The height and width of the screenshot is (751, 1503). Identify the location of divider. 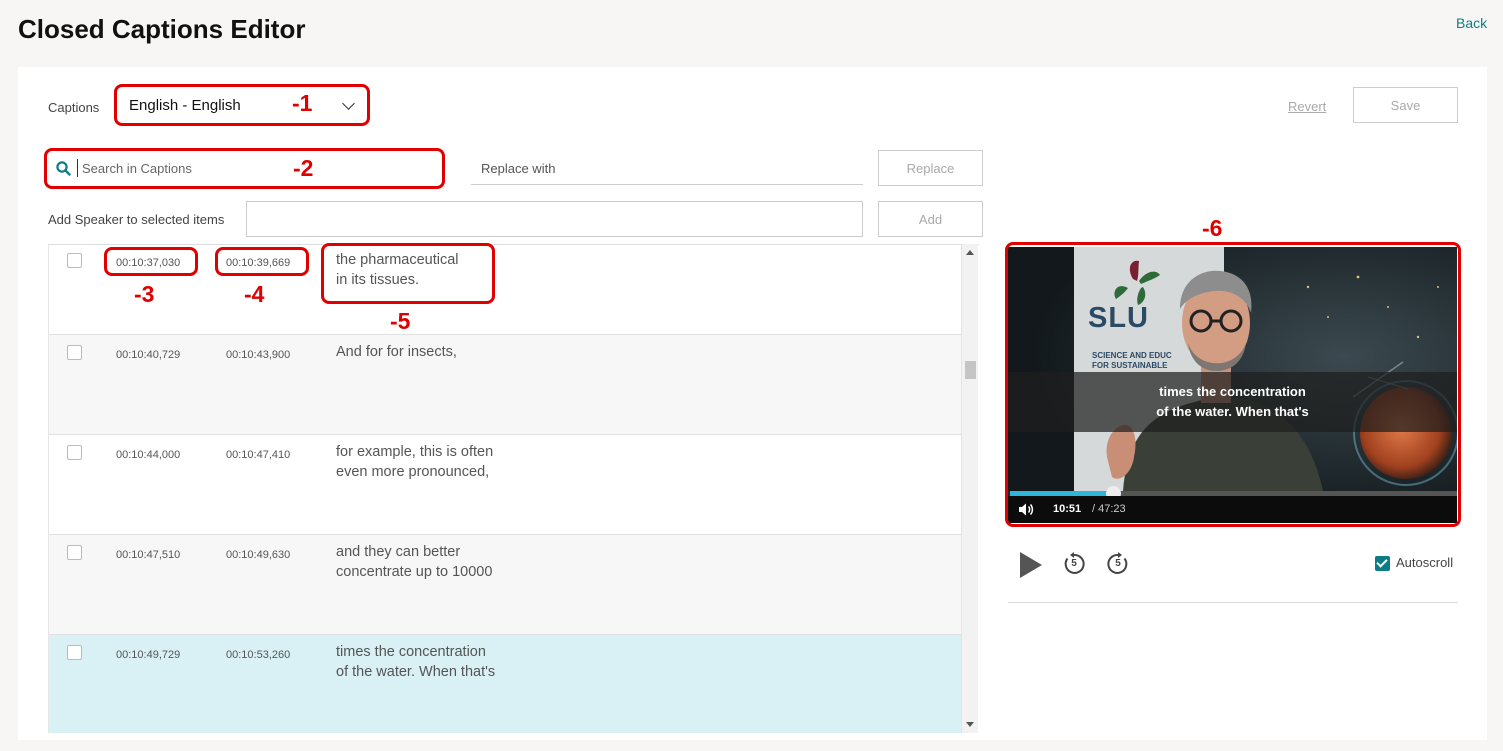
(1233, 602).